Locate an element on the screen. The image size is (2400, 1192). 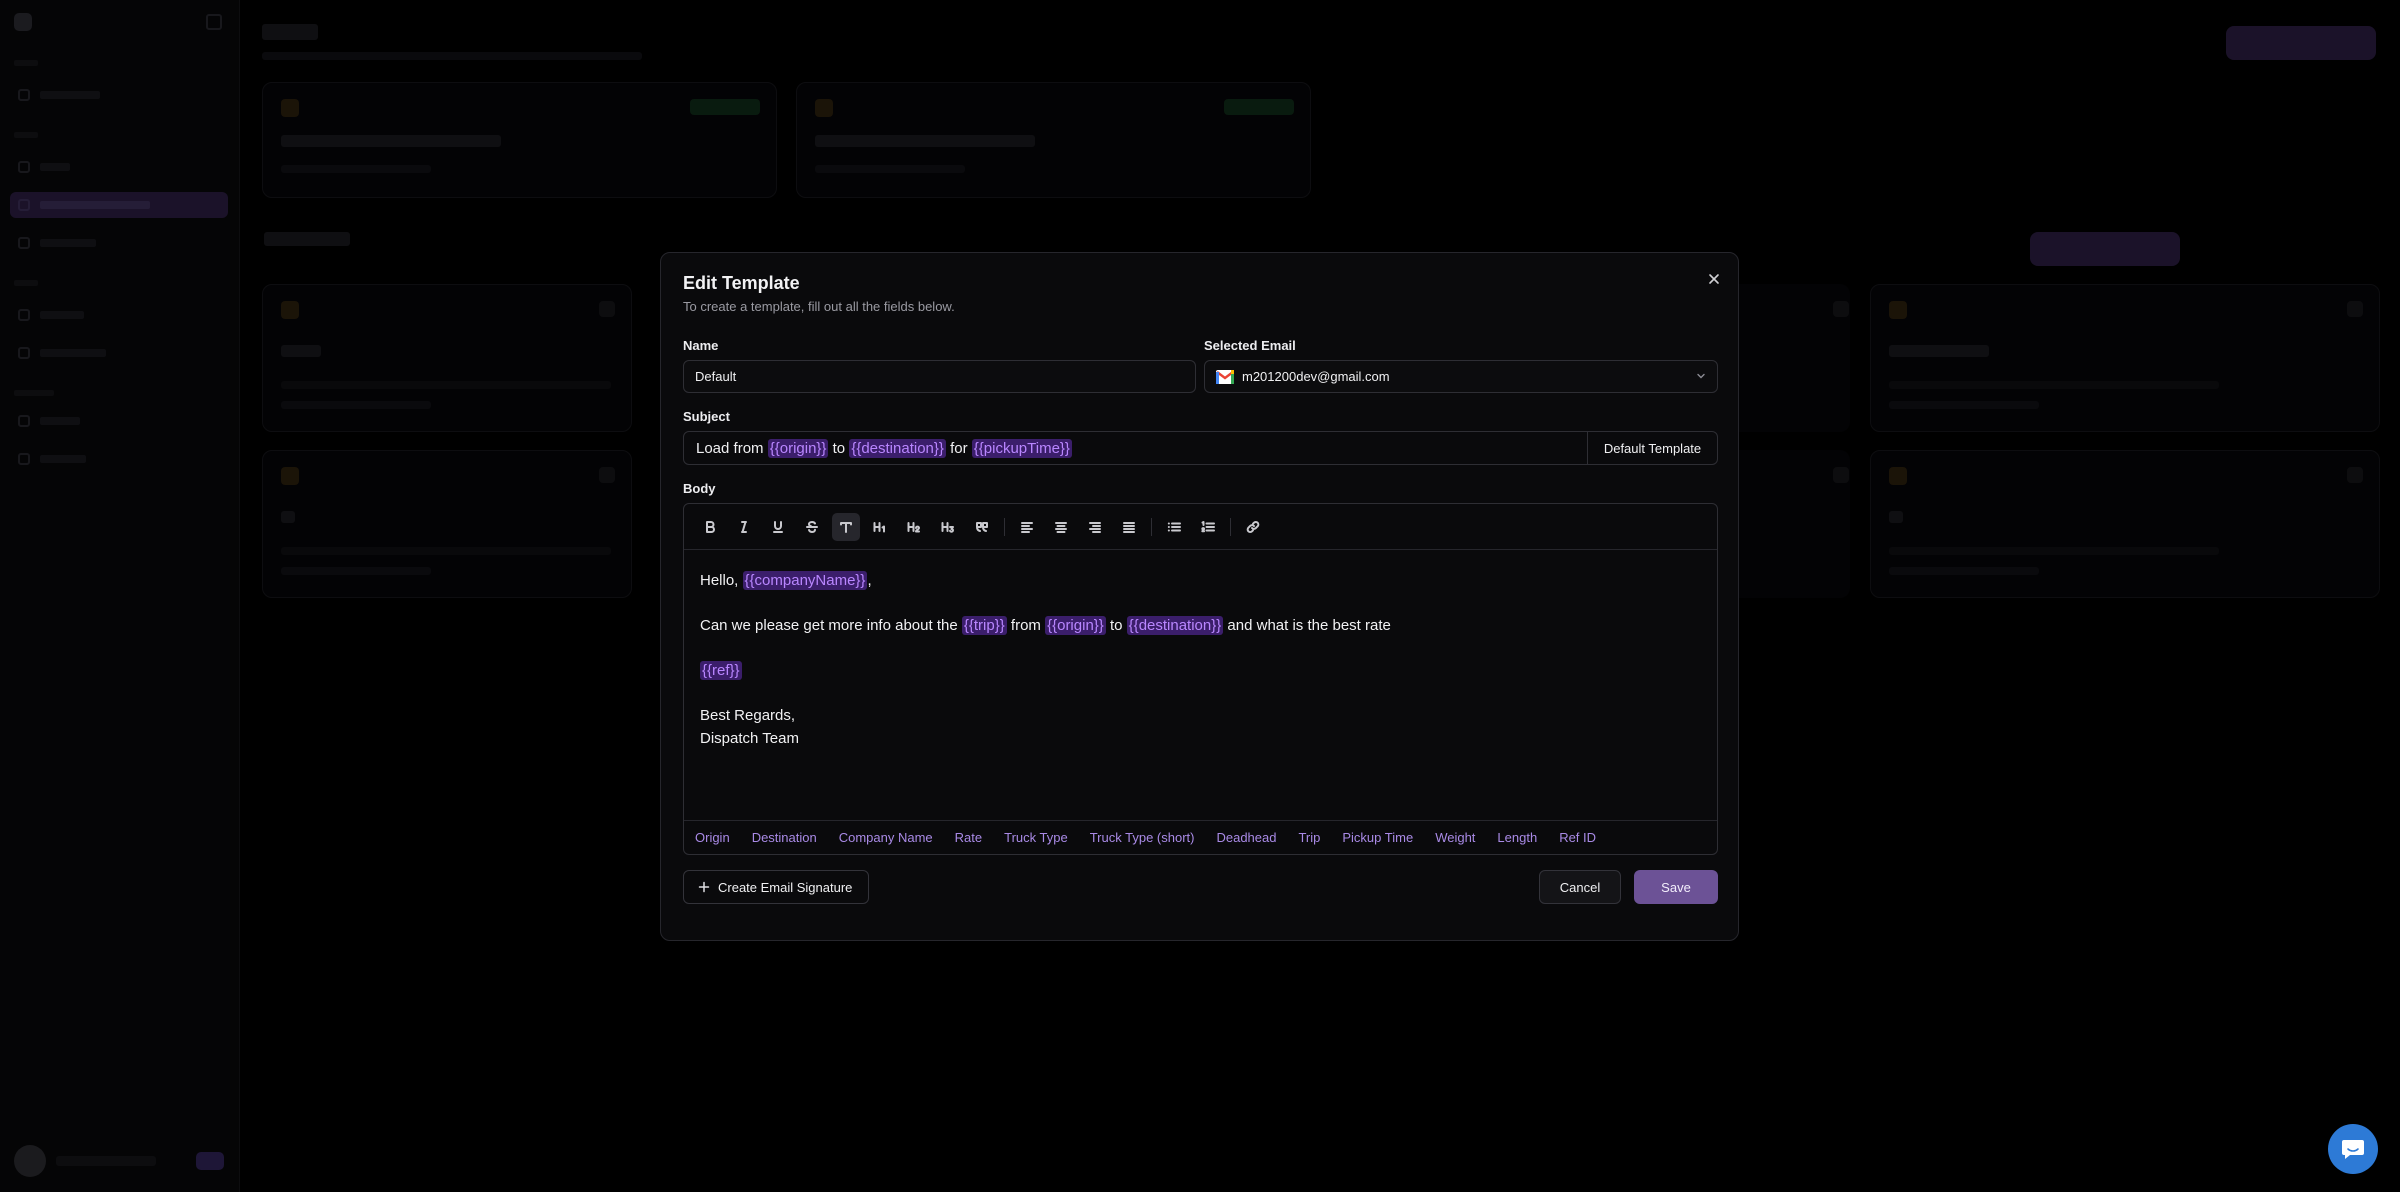
save-button: Save is located at coordinates (1676, 887).